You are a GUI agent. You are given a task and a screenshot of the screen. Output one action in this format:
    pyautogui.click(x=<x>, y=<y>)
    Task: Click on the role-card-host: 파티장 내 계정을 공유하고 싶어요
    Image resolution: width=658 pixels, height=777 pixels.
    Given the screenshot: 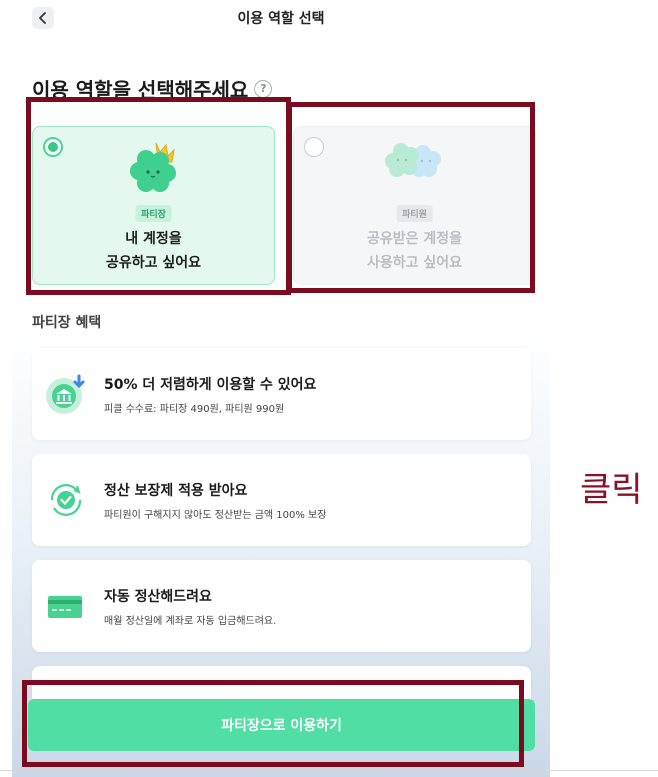 What is the action you would take?
    pyautogui.click(x=153, y=205)
    